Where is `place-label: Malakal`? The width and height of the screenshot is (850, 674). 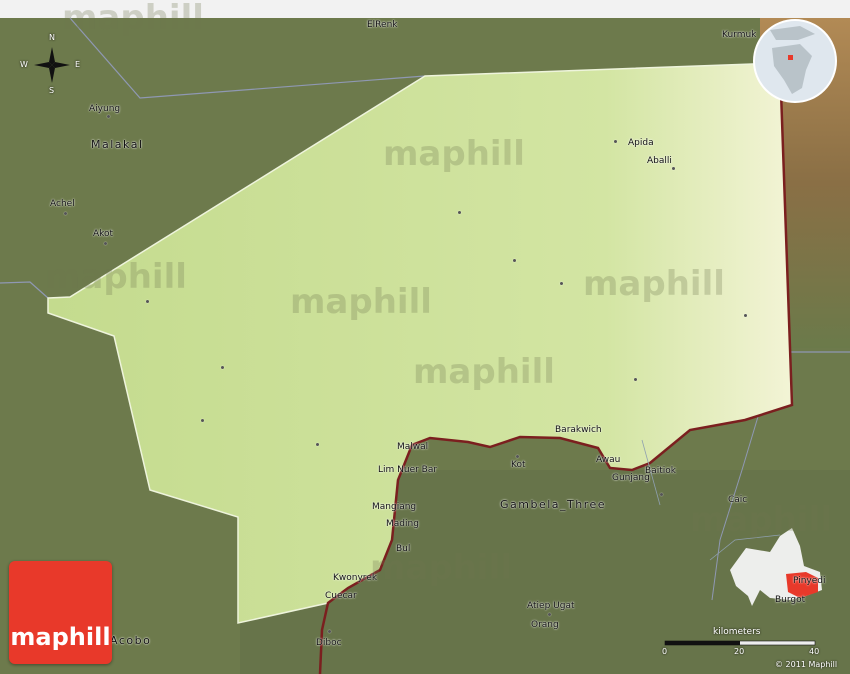
place-label: Malakal is located at coordinates (117, 144).